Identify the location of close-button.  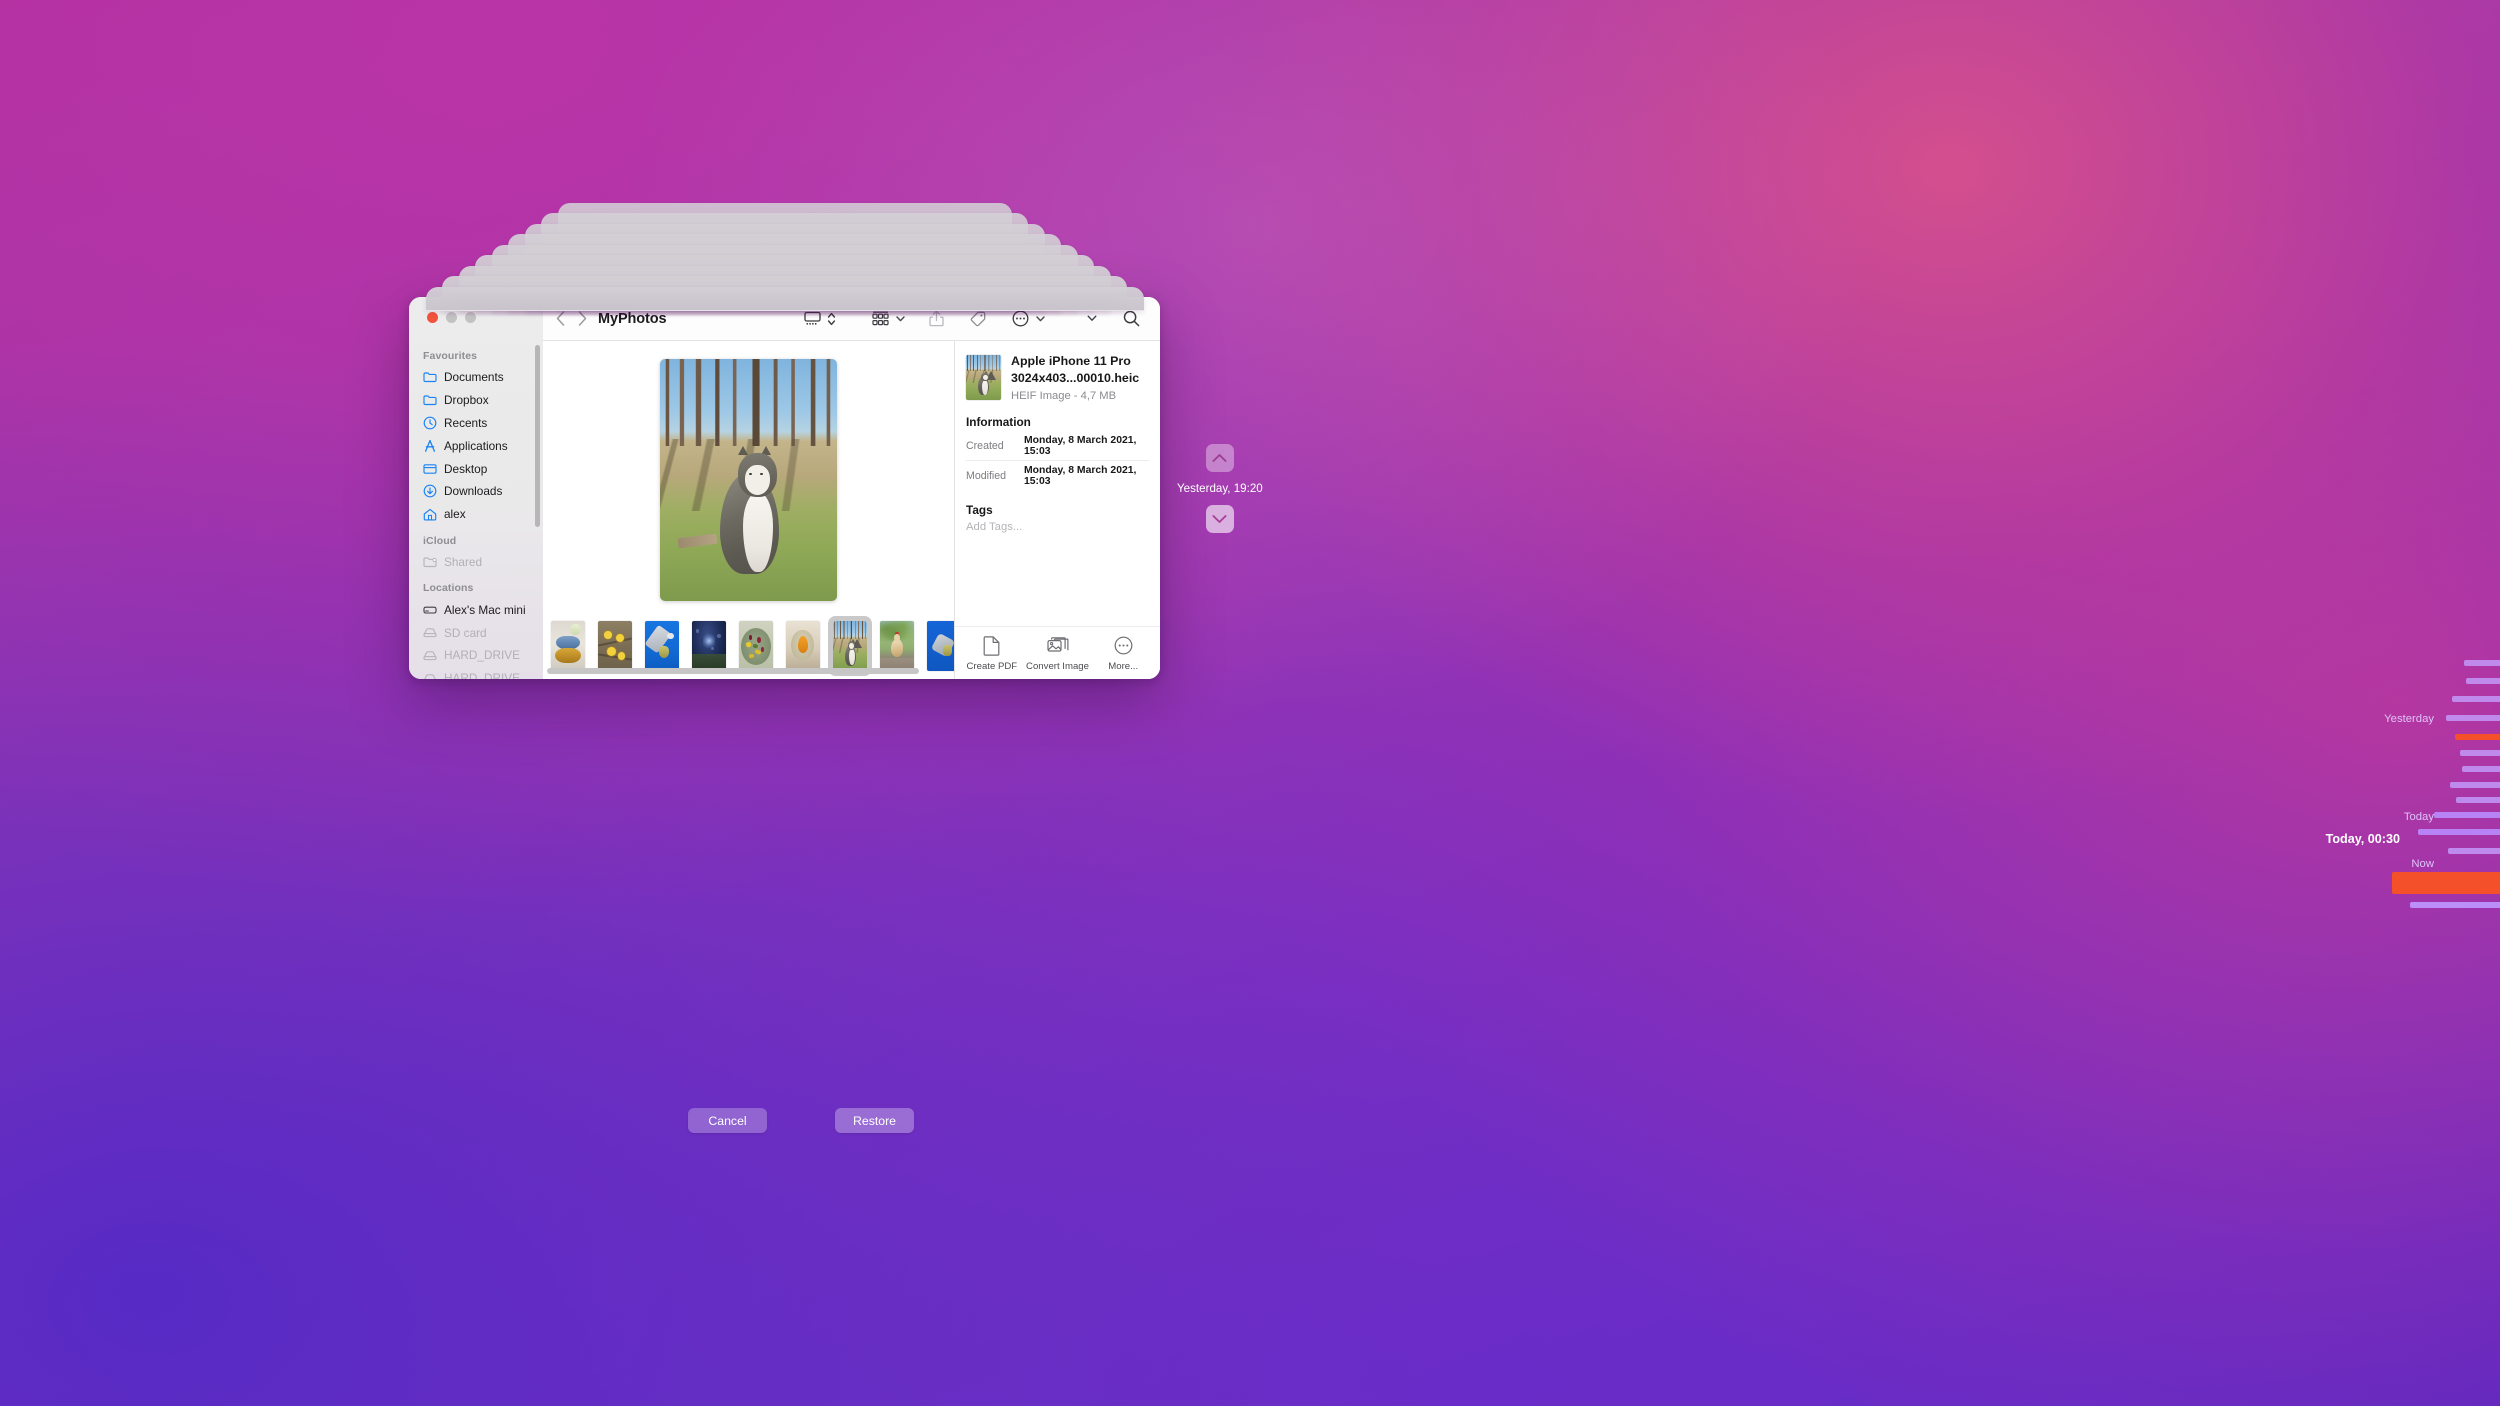
(432, 317).